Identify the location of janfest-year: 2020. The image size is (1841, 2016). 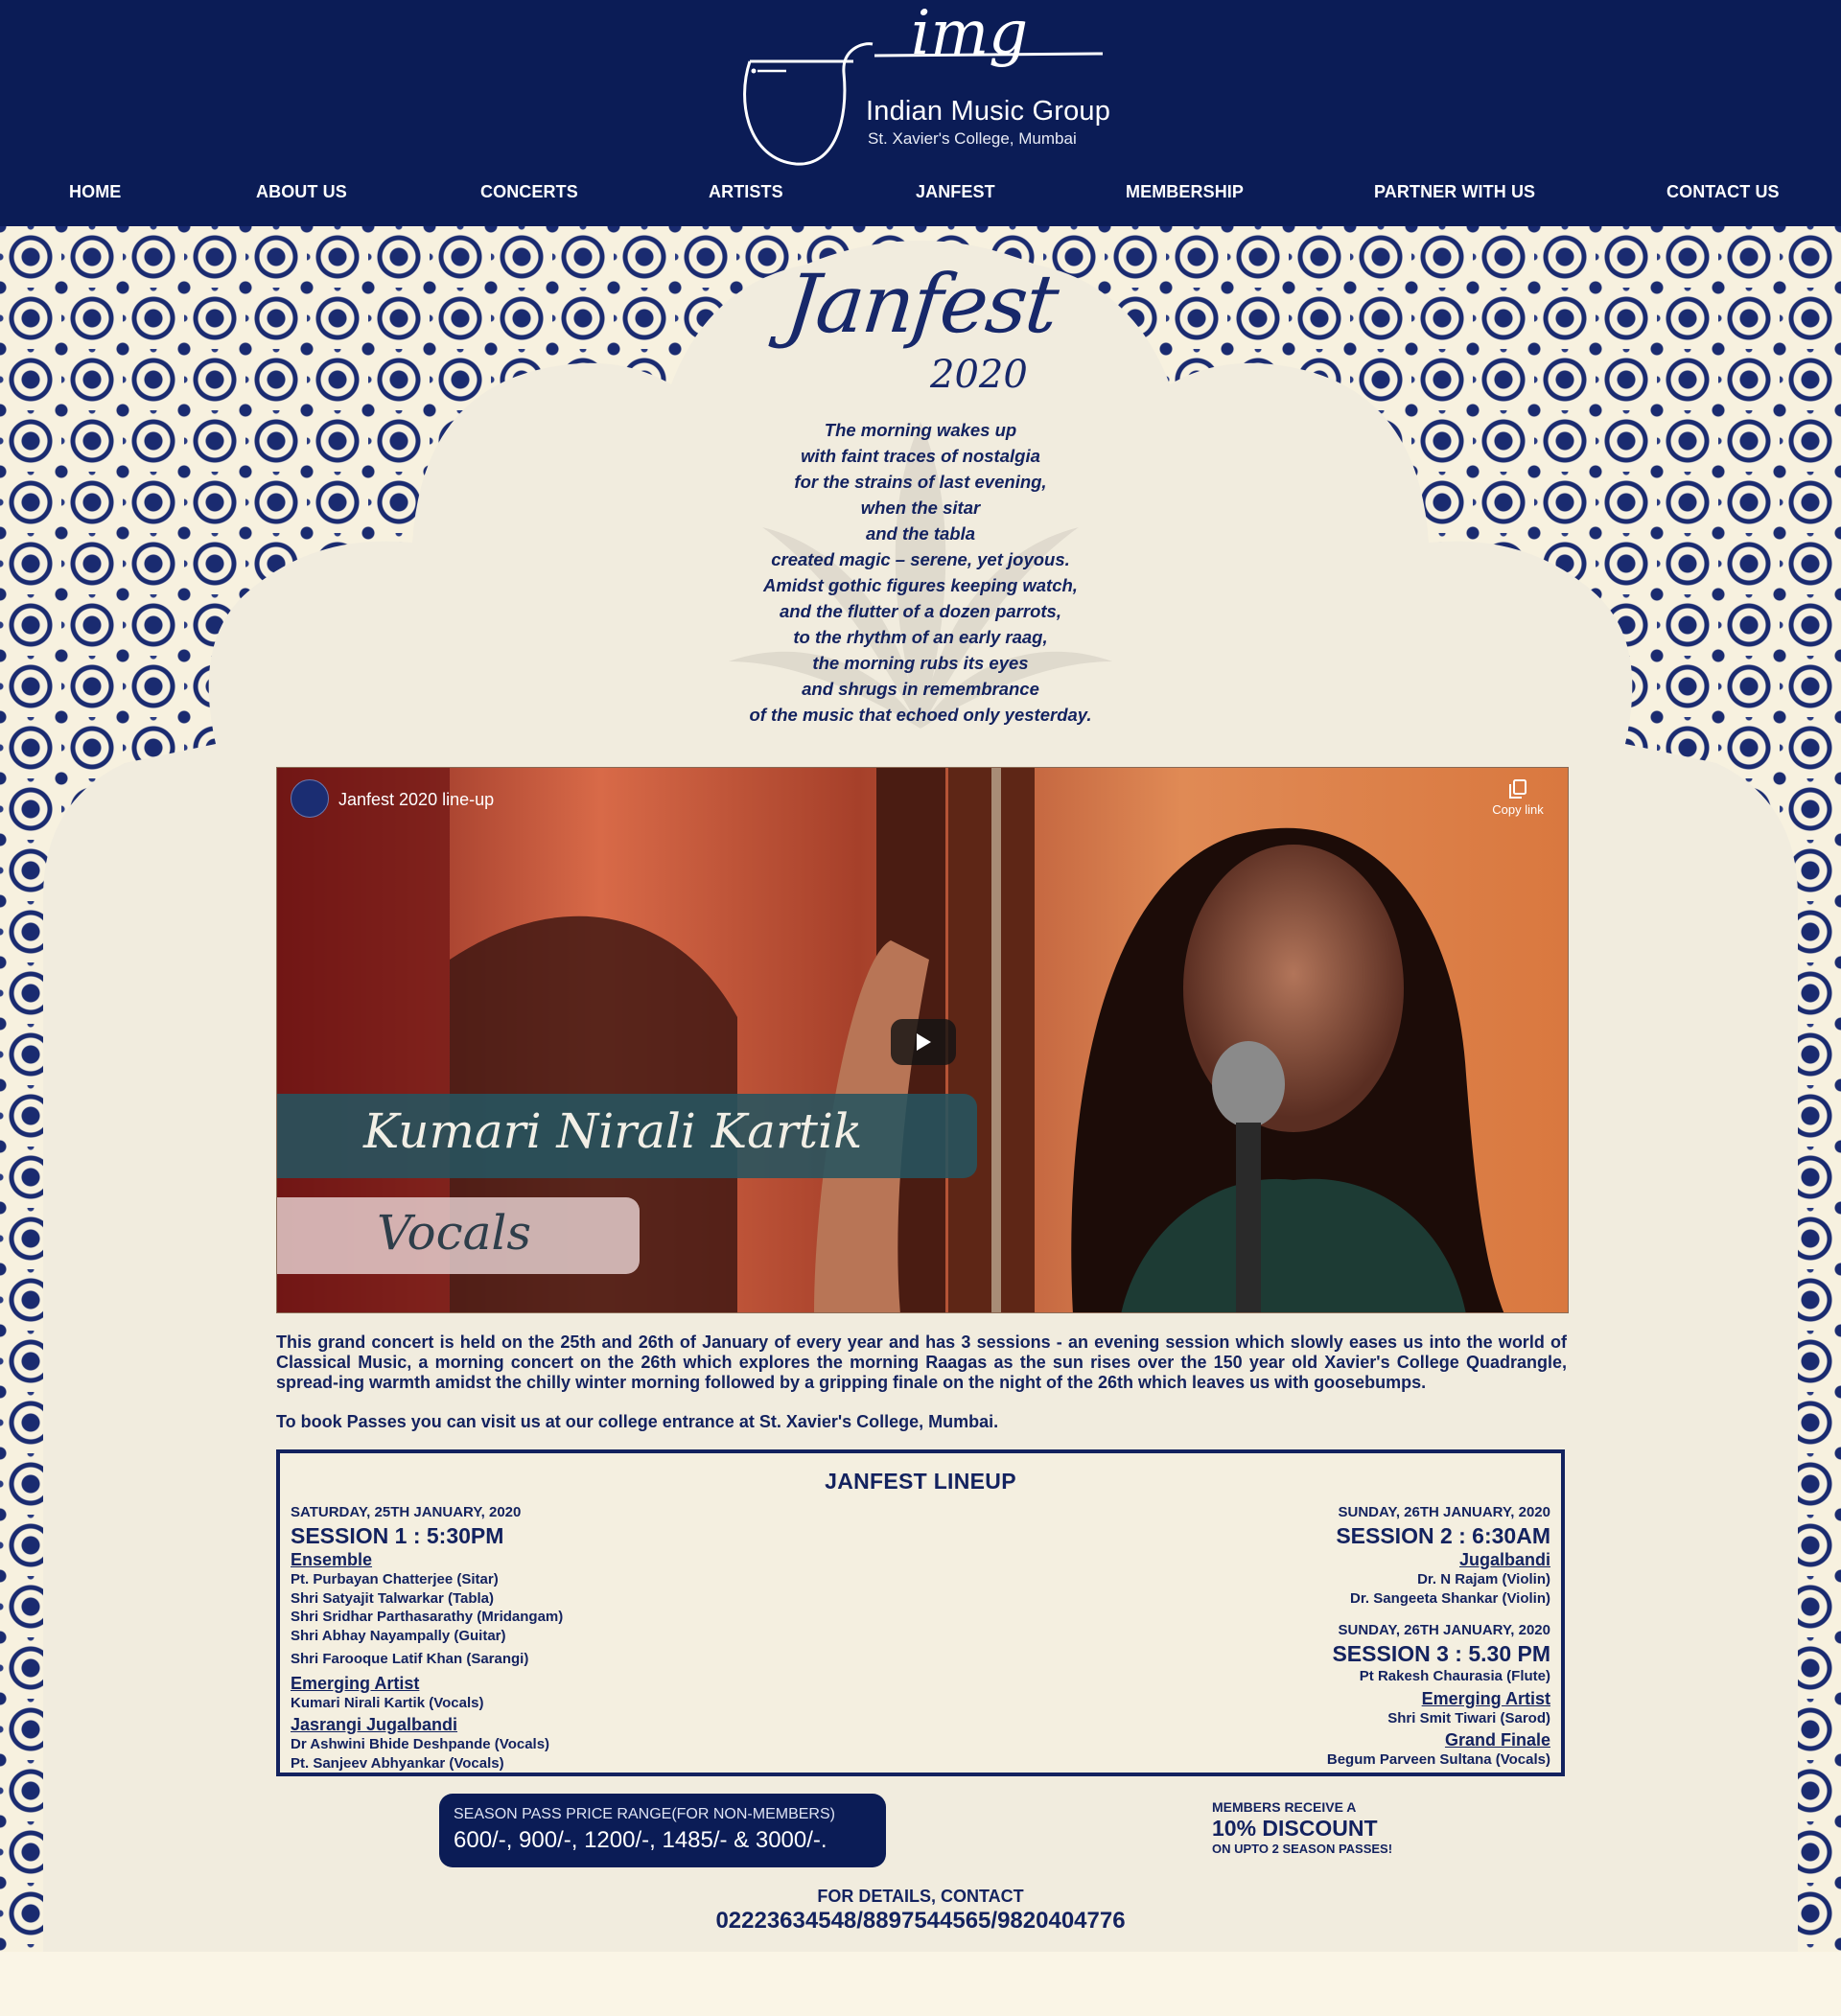
(979, 375).